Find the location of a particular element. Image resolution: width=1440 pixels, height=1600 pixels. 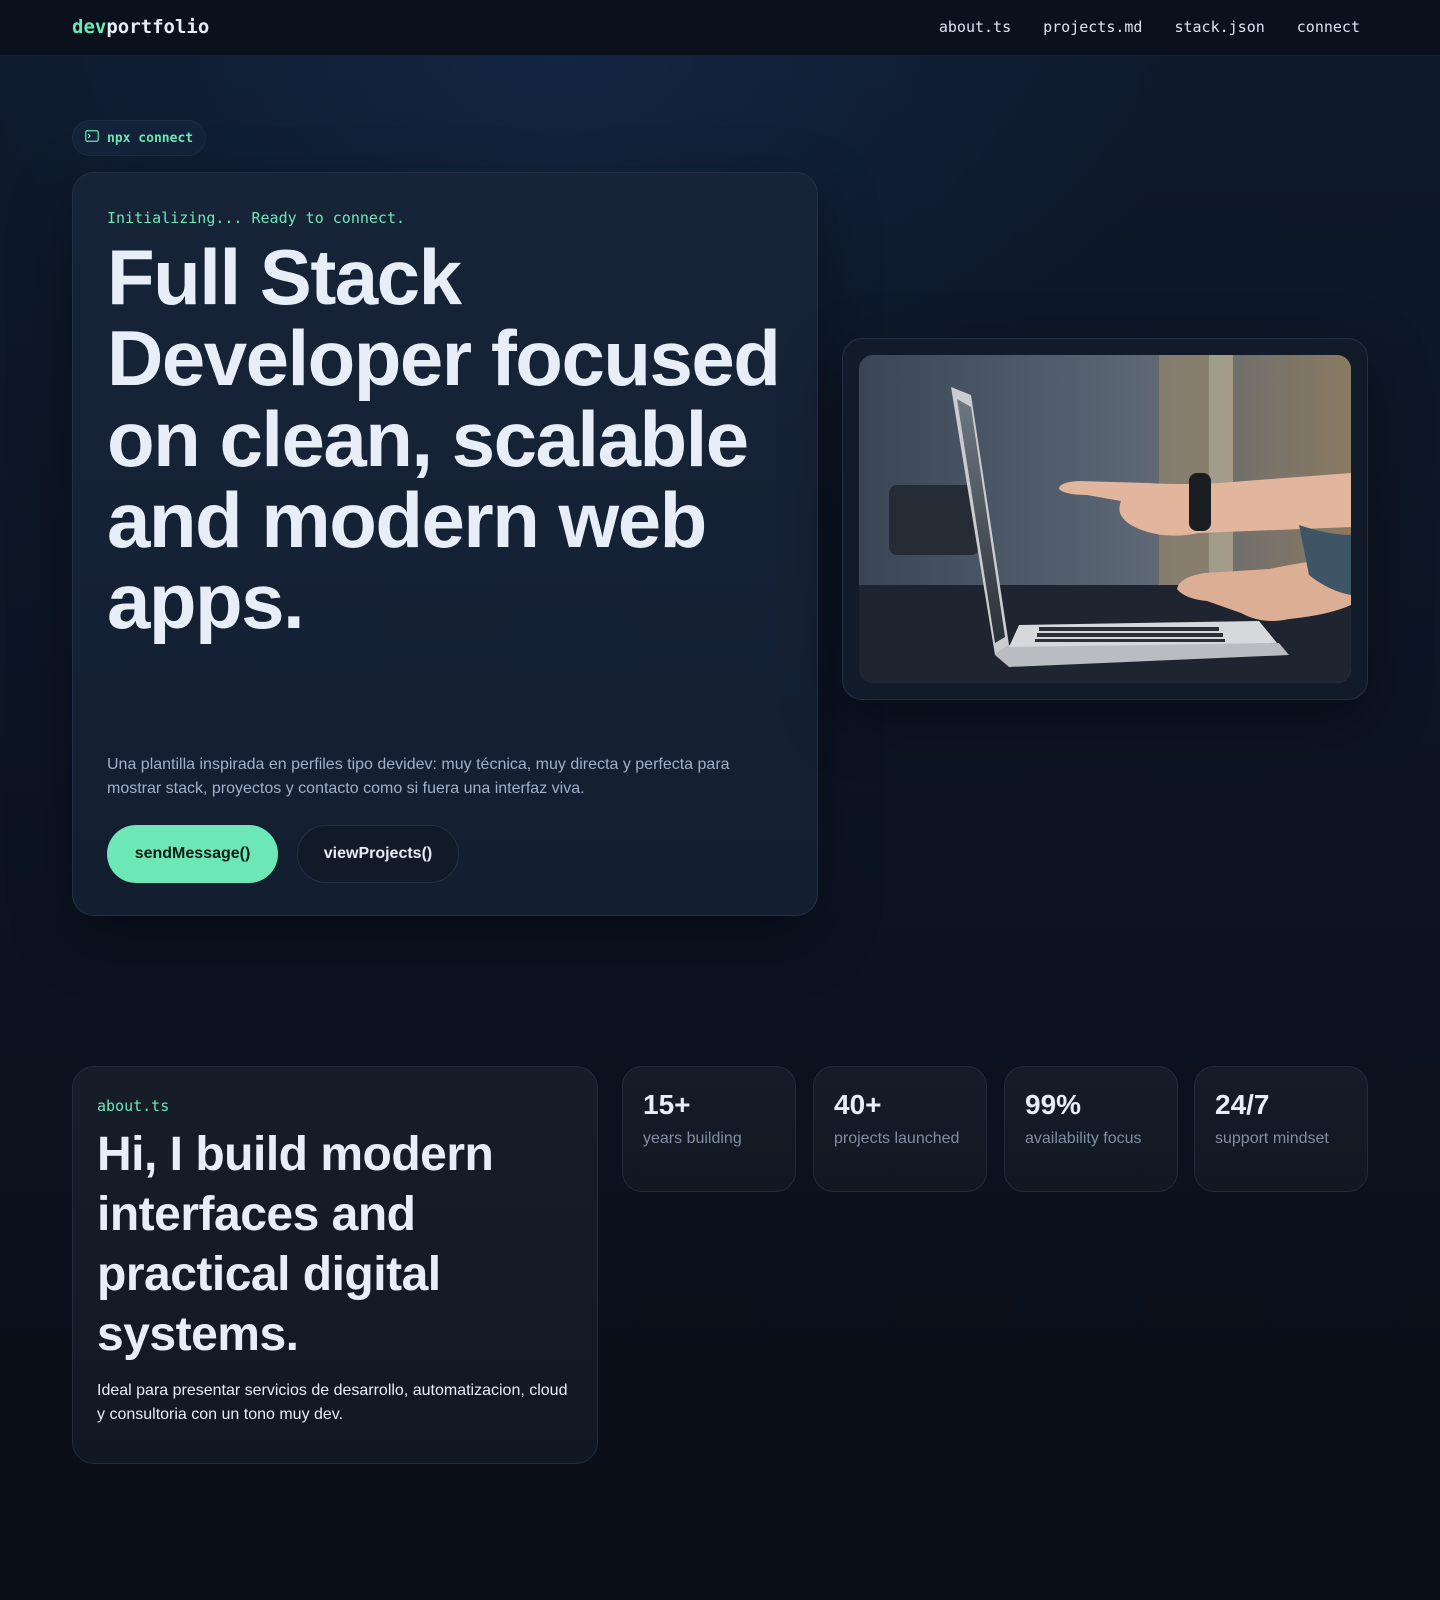

stat-card-years: 15+ years building is located at coordinates (709, 1129).